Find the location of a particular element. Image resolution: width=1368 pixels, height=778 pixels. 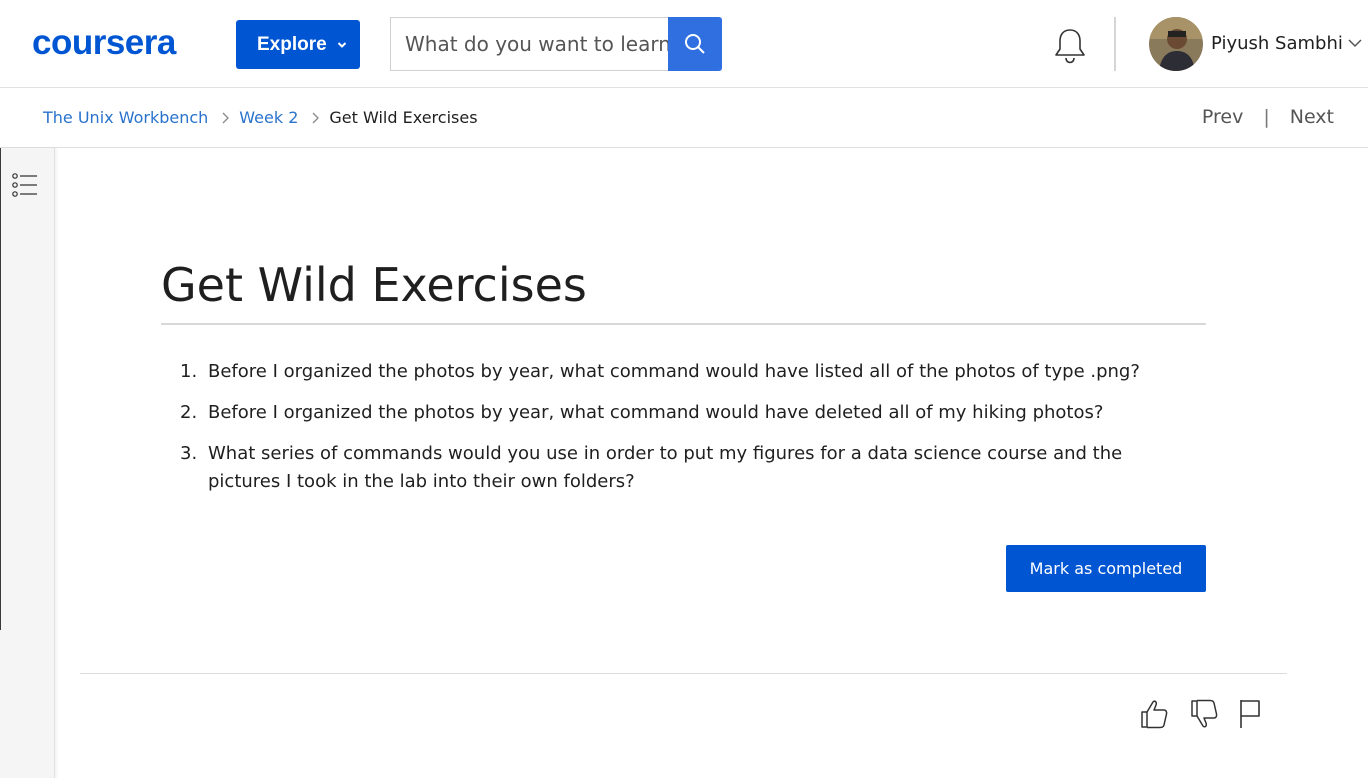

thumbs-down-icon is located at coordinates (1204, 714).